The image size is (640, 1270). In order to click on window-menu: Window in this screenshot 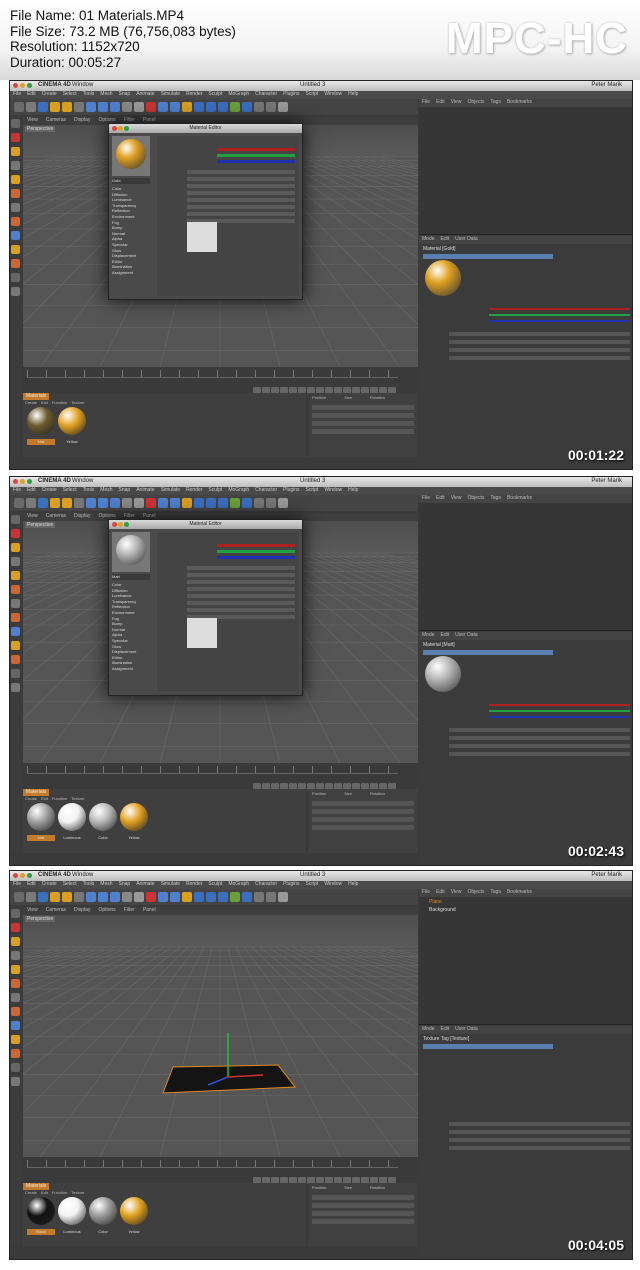, I will do `click(82, 481)`.